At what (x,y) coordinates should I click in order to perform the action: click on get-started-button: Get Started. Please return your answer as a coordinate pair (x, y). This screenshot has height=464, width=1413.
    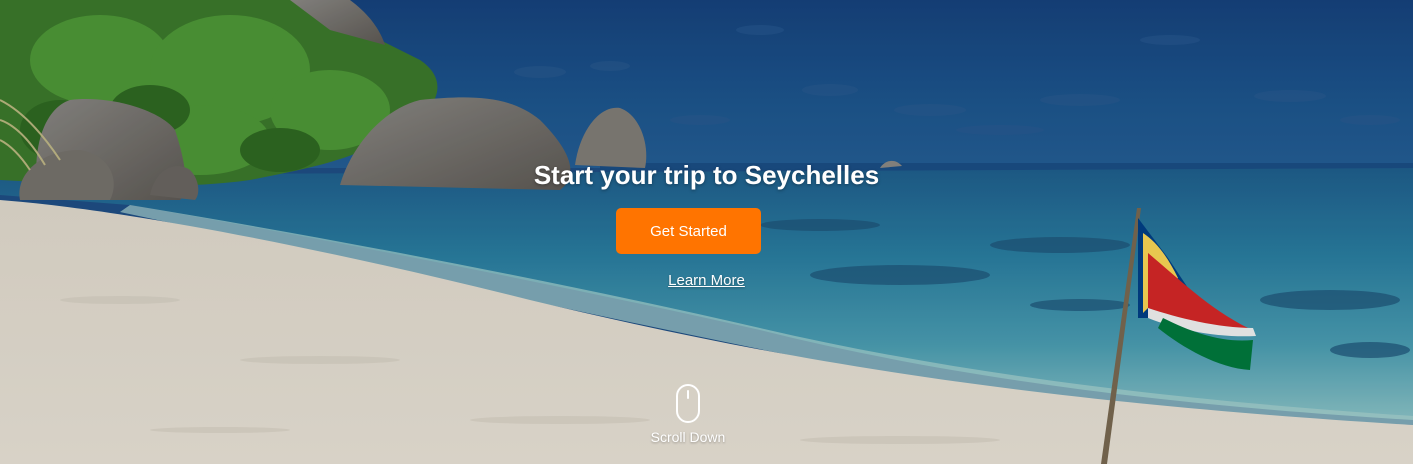
    Looking at the image, I should click on (688, 231).